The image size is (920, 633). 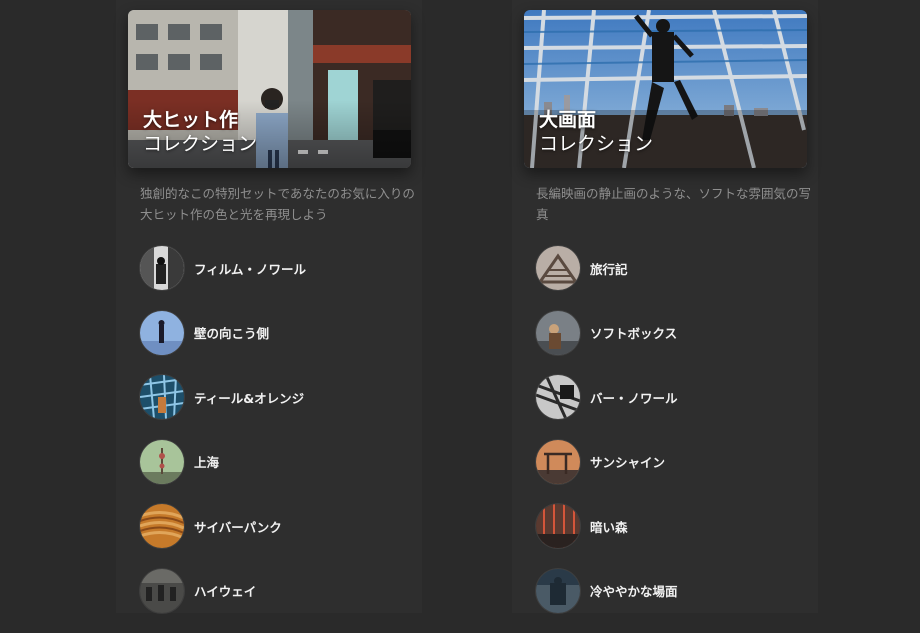 I want to click on preset-label: バー・ノワール, so click(x=634, y=398).